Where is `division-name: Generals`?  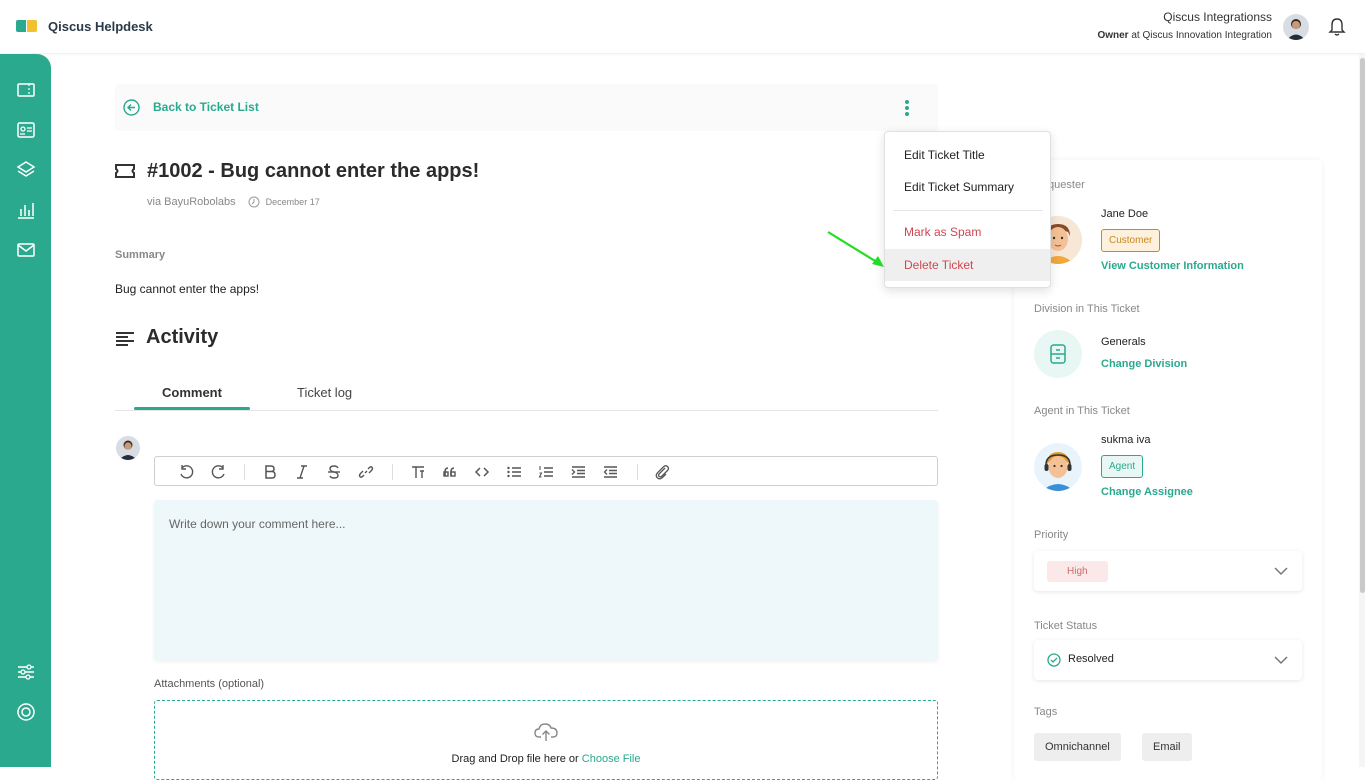
division-name: Generals is located at coordinates (1123, 342).